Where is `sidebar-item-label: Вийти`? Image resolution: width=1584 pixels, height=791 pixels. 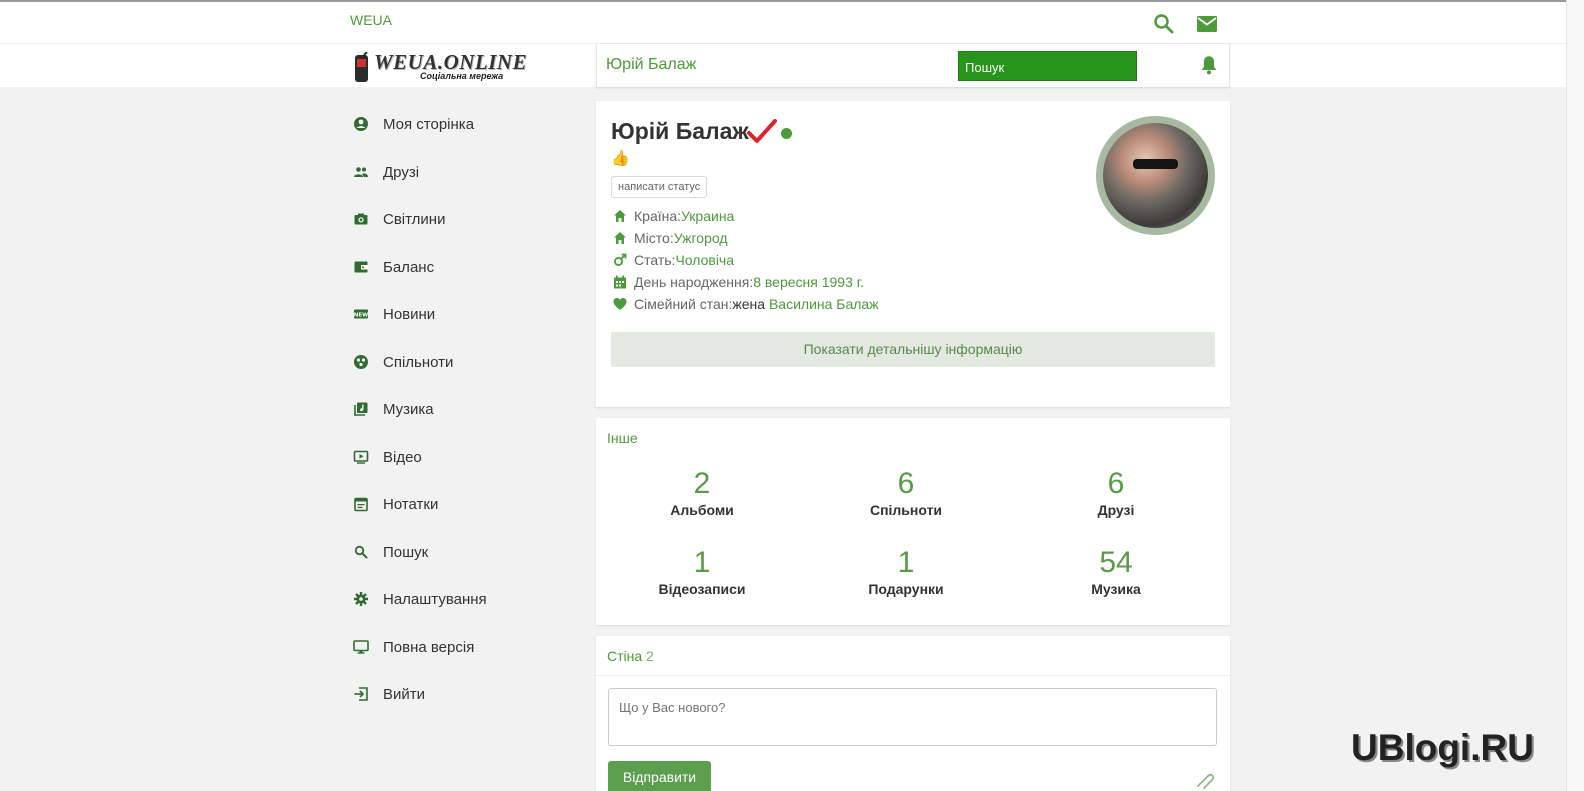
sidebar-item-label: Вийти is located at coordinates (404, 694).